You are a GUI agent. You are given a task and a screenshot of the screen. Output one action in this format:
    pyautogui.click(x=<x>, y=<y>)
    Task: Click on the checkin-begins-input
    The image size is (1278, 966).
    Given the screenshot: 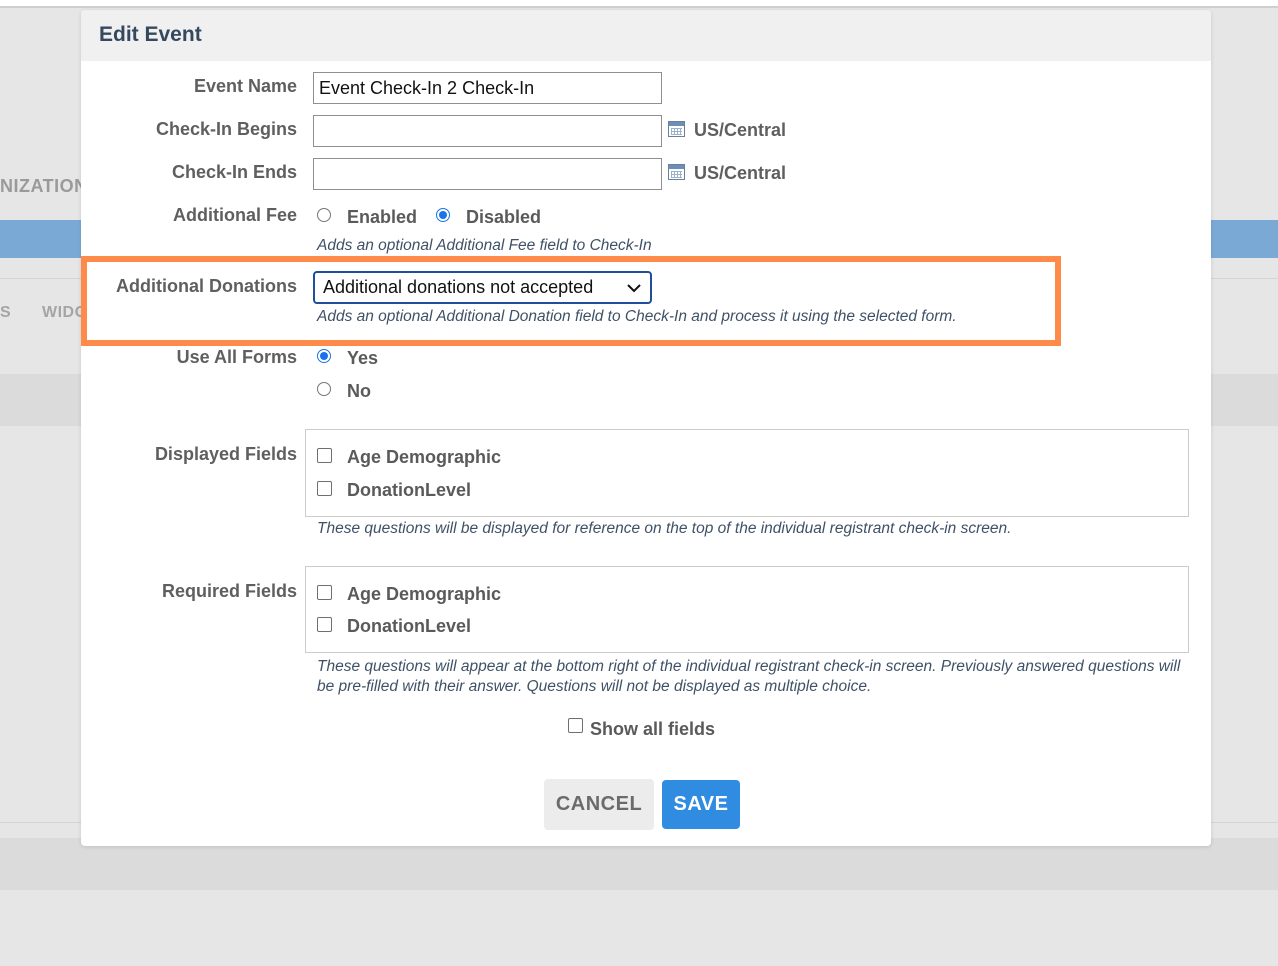 What is the action you would take?
    pyautogui.click(x=487, y=131)
    